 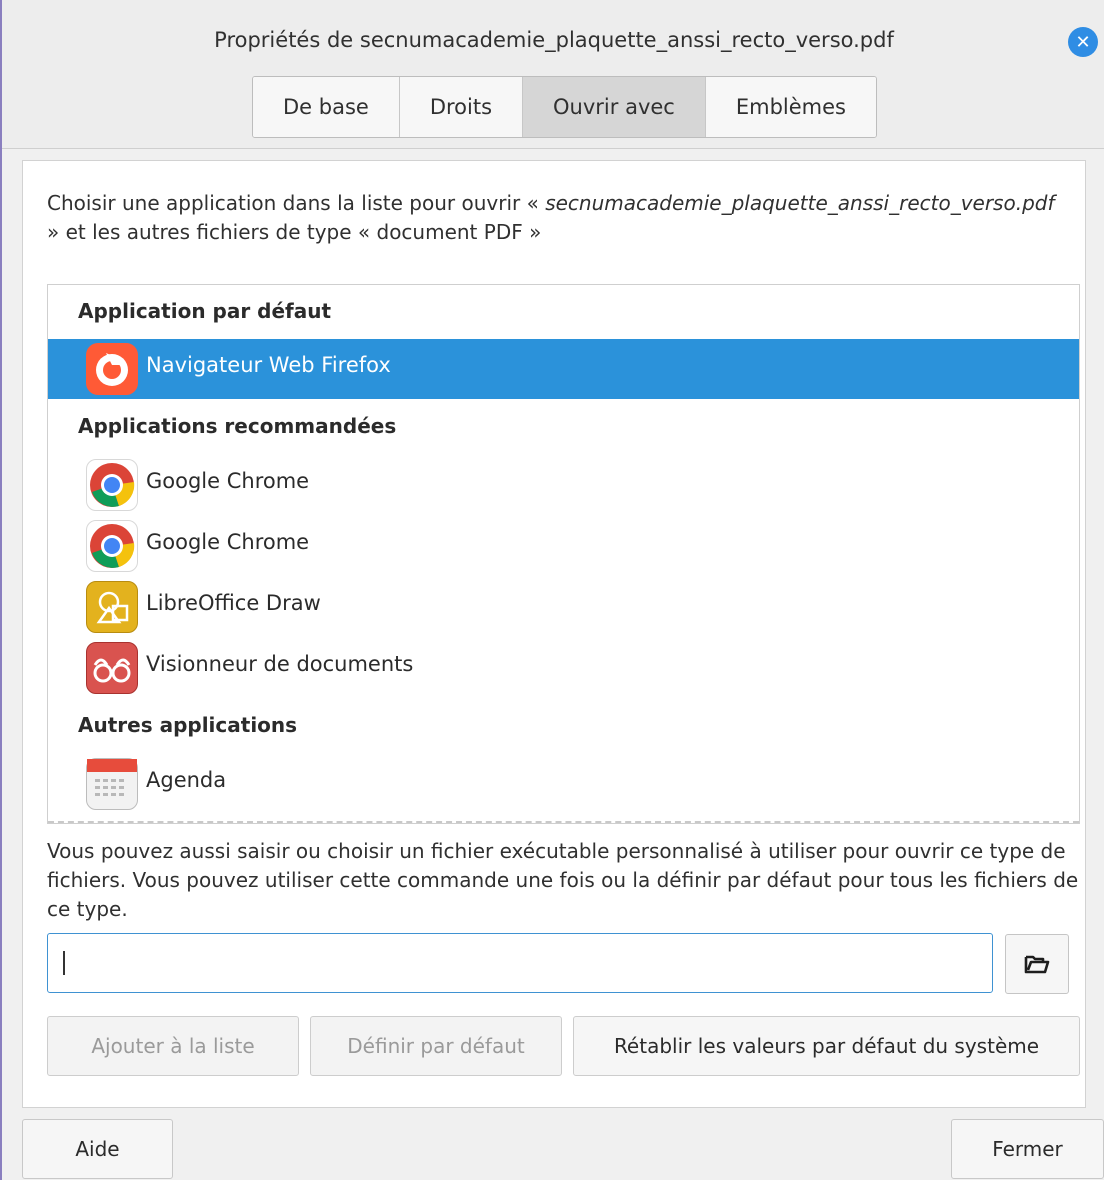 What do you see at coordinates (563, 485) in the screenshot?
I see `app-row-chrome-1: Google Chrome` at bounding box center [563, 485].